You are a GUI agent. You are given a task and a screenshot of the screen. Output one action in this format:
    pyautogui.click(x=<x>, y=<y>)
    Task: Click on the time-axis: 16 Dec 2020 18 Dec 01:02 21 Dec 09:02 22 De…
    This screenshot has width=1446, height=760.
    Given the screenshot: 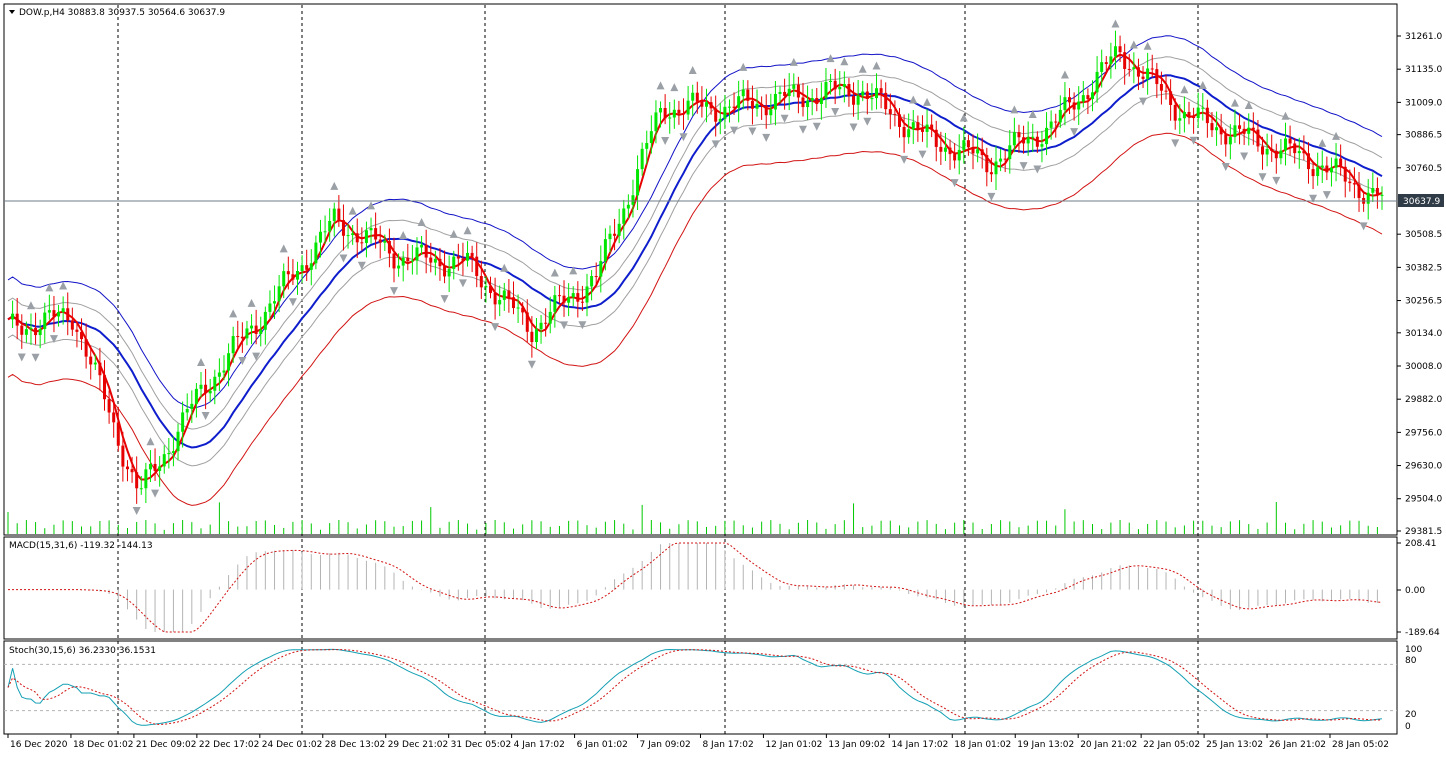 What is the action you would take?
    pyautogui.click(x=698, y=742)
    